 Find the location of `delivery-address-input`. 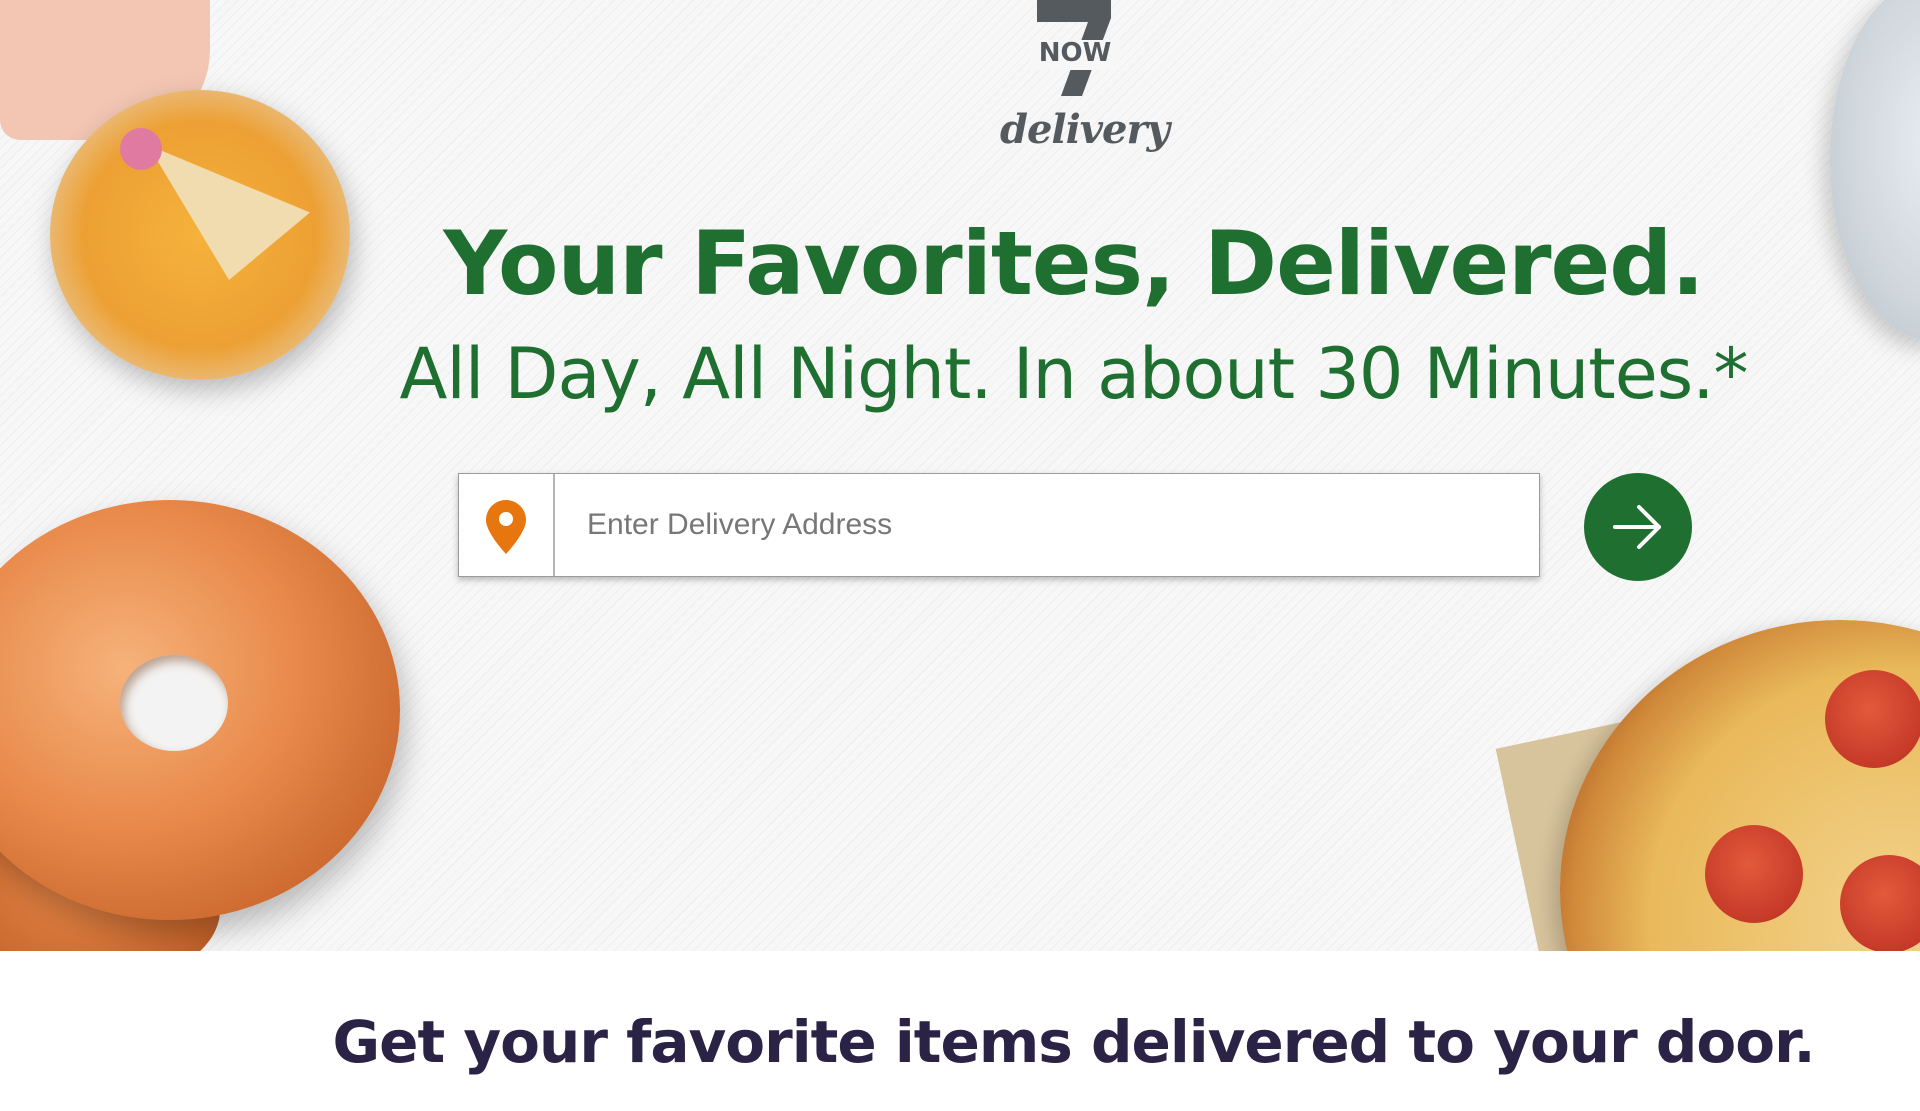

delivery-address-input is located at coordinates (1047, 525).